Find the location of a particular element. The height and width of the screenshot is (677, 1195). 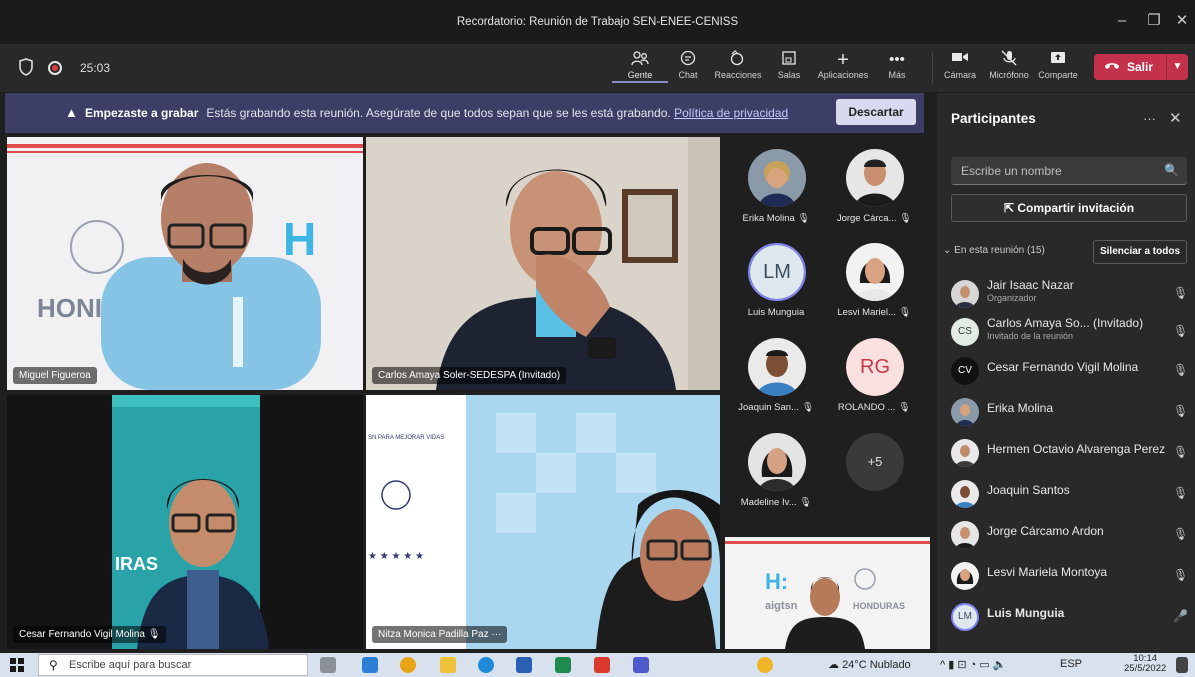

mic-off-icon is located at coordinates (1009, 60).